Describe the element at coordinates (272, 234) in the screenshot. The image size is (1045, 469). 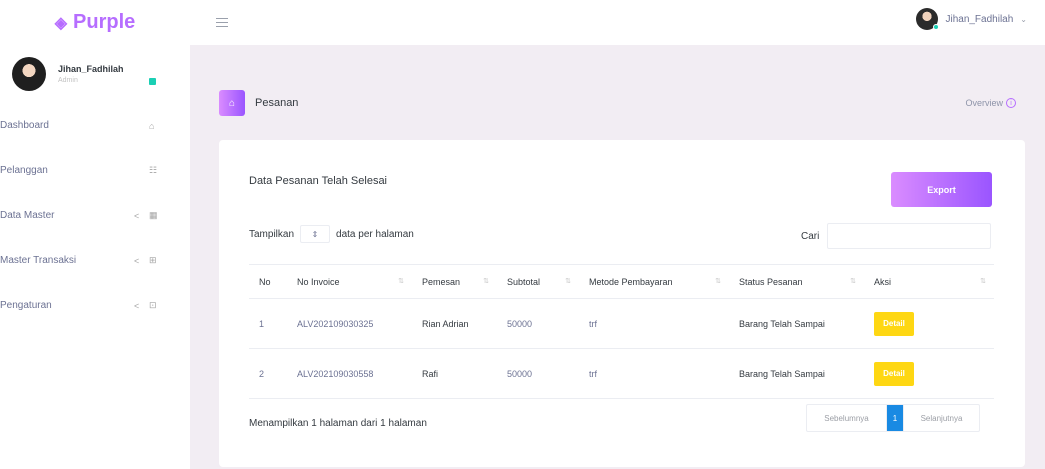
I see `length-prefix: Tampilkan` at that location.